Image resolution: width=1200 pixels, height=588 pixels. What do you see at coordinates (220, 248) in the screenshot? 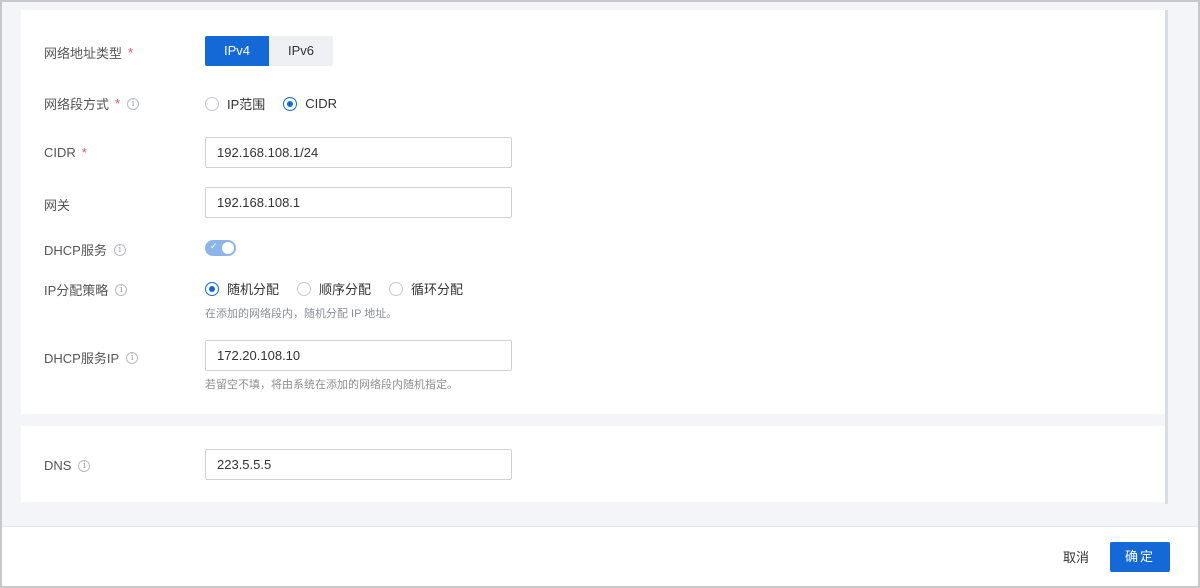
I see `dhcp-service-toggle: ✓` at bounding box center [220, 248].